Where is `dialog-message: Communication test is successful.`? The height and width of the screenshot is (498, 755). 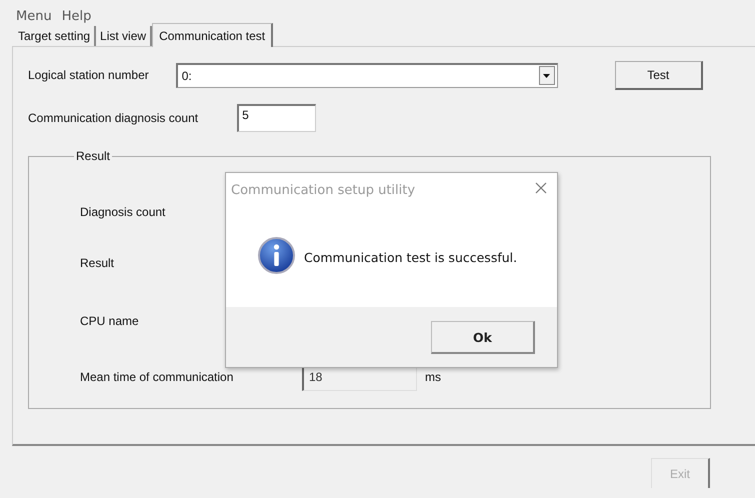
dialog-message: Communication test is successful. is located at coordinates (411, 257).